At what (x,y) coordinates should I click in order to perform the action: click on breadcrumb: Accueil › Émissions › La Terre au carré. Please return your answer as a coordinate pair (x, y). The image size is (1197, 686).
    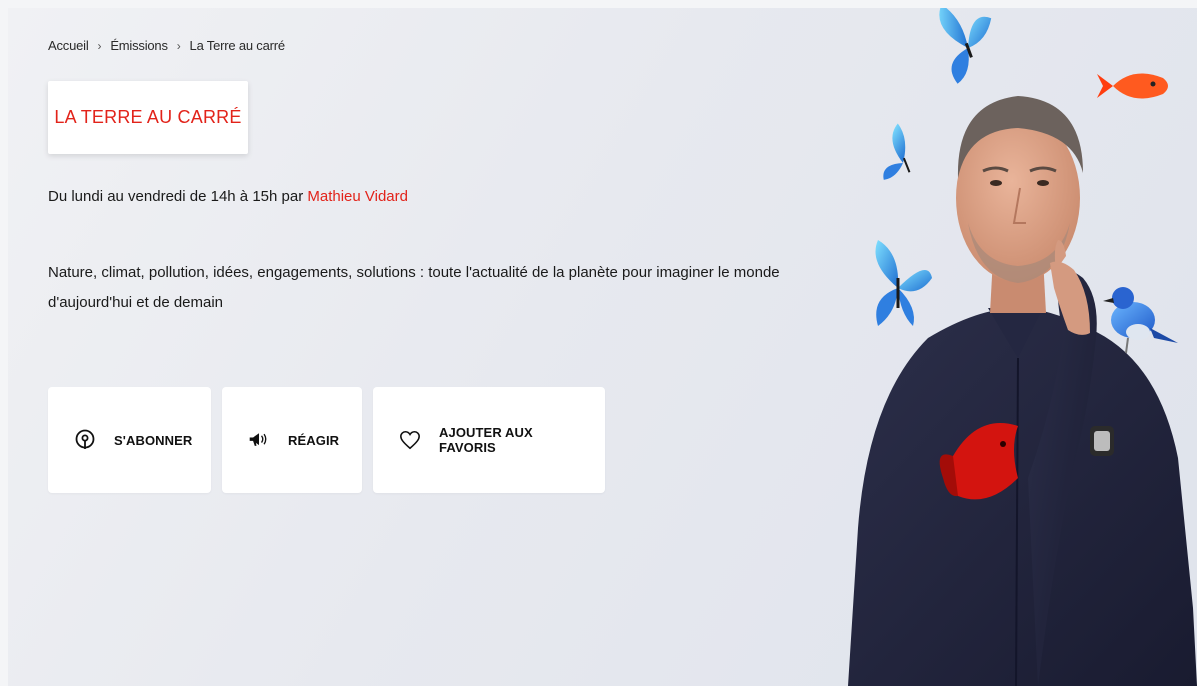
    Looking at the image, I should click on (166, 45).